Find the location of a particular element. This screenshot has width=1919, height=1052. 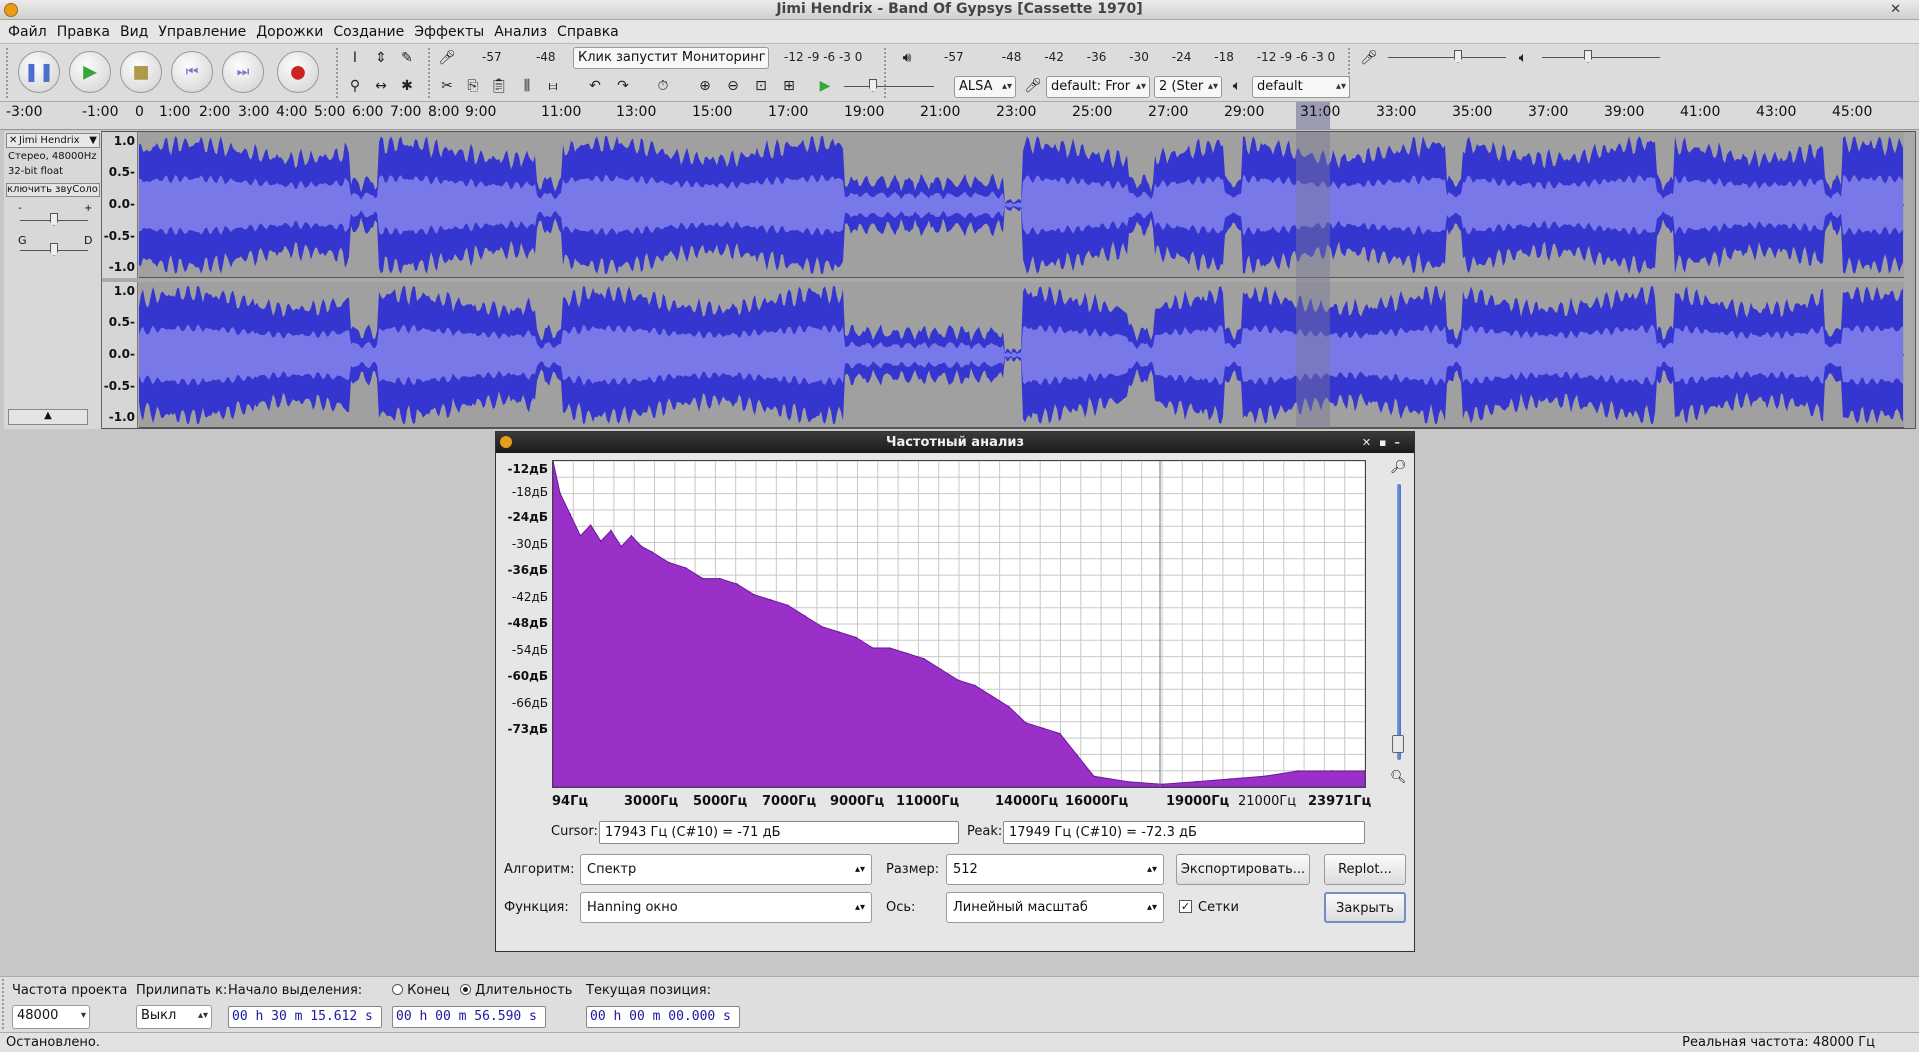

y-tick-label: -60дБ is located at coordinates (527, 676).